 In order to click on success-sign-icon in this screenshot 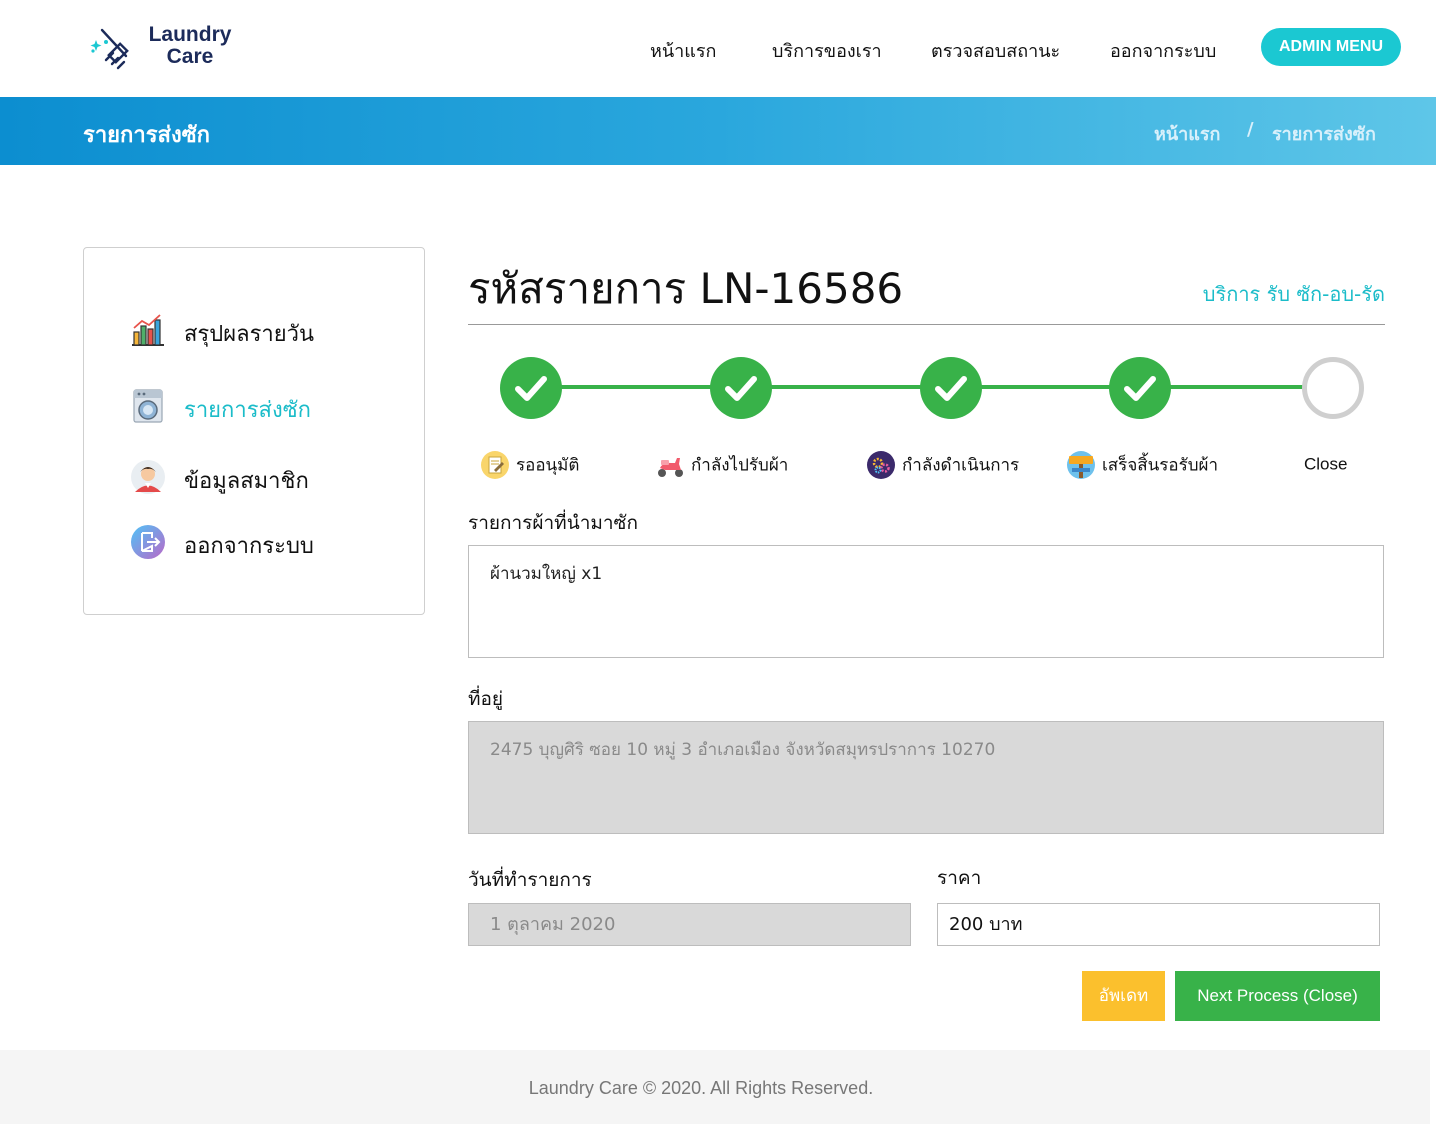, I will do `click(1081, 465)`.